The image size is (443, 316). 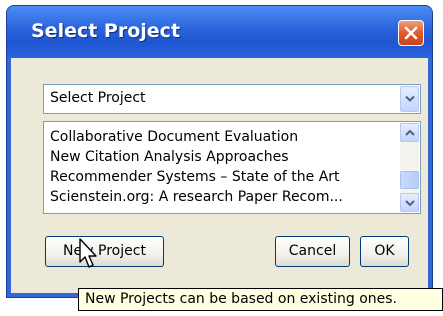 What do you see at coordinates (232, 99) in the screenshot?
I see `project-select-dropdown: Select Project` at bounding box center [232, 99].